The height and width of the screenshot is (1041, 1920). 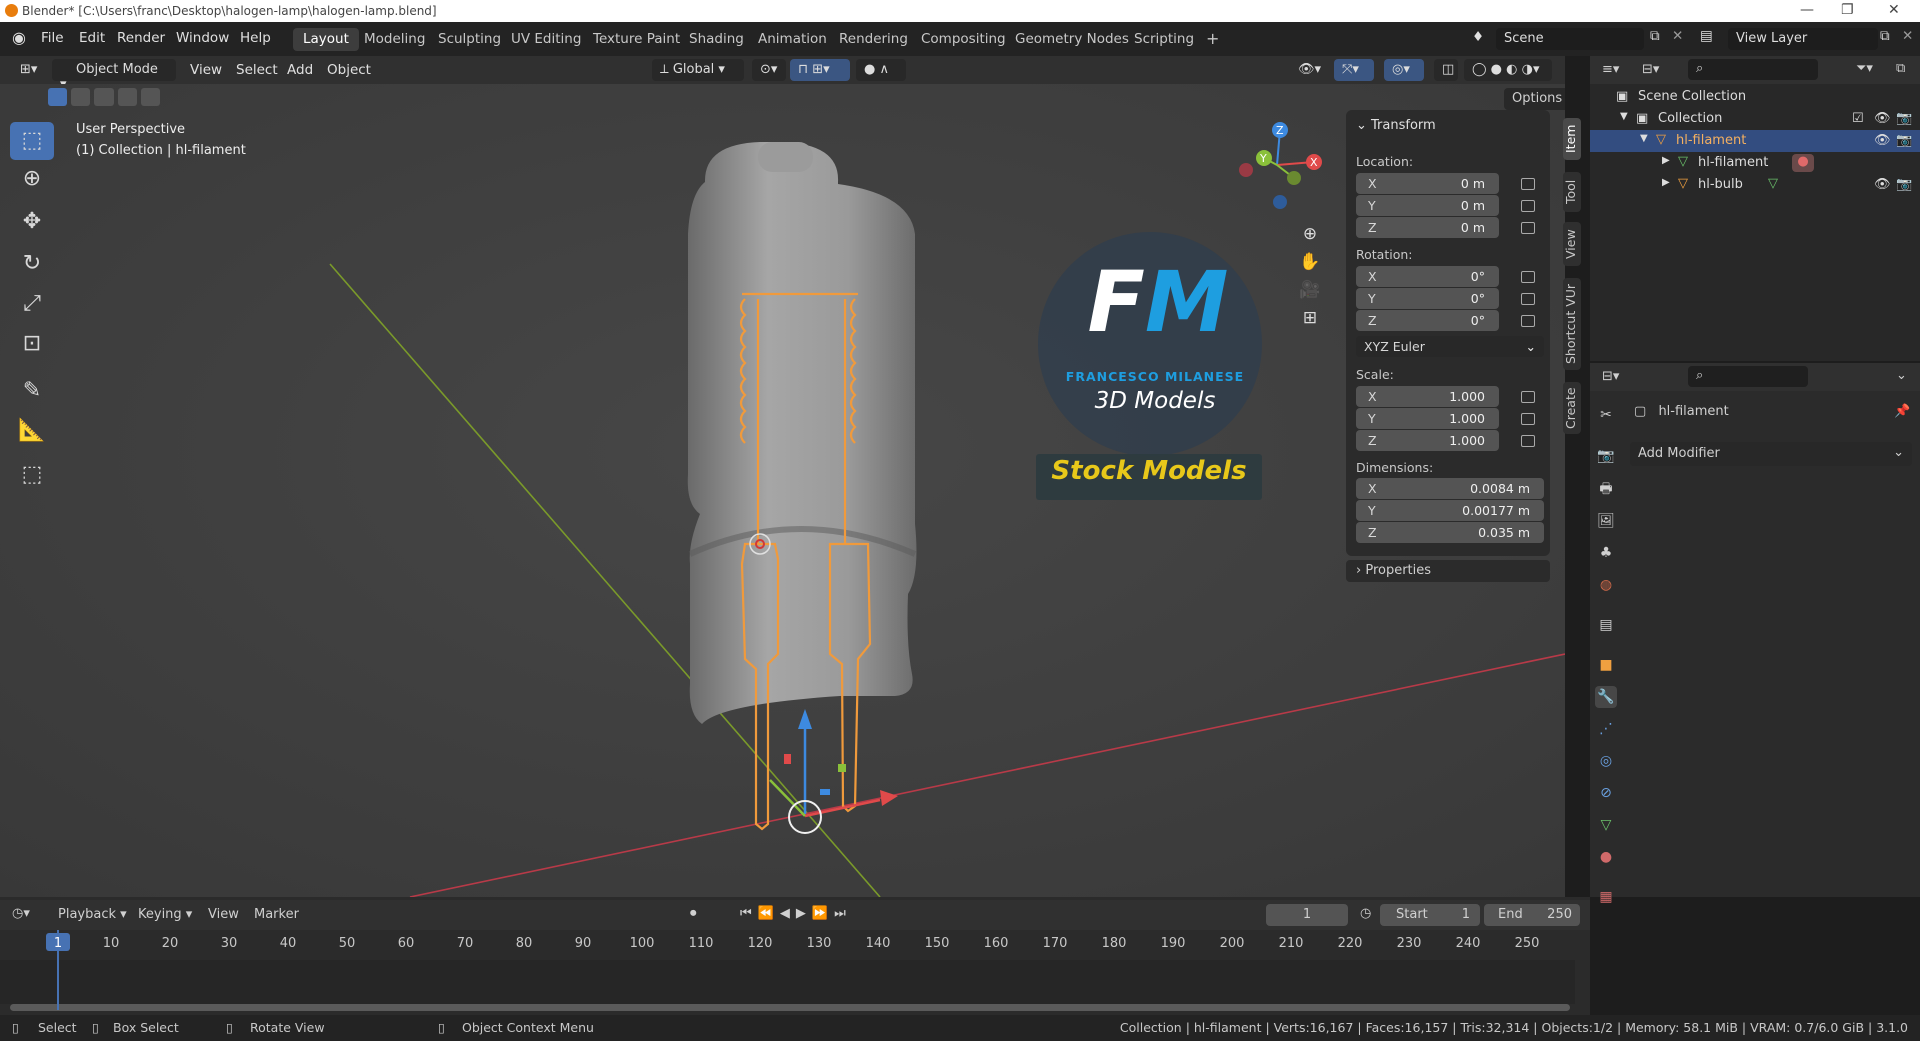 What do you see at coordinates (1534, 104) in the screenshot?
I see `options-button: Options ▾` at bounding box center [1534, 104].